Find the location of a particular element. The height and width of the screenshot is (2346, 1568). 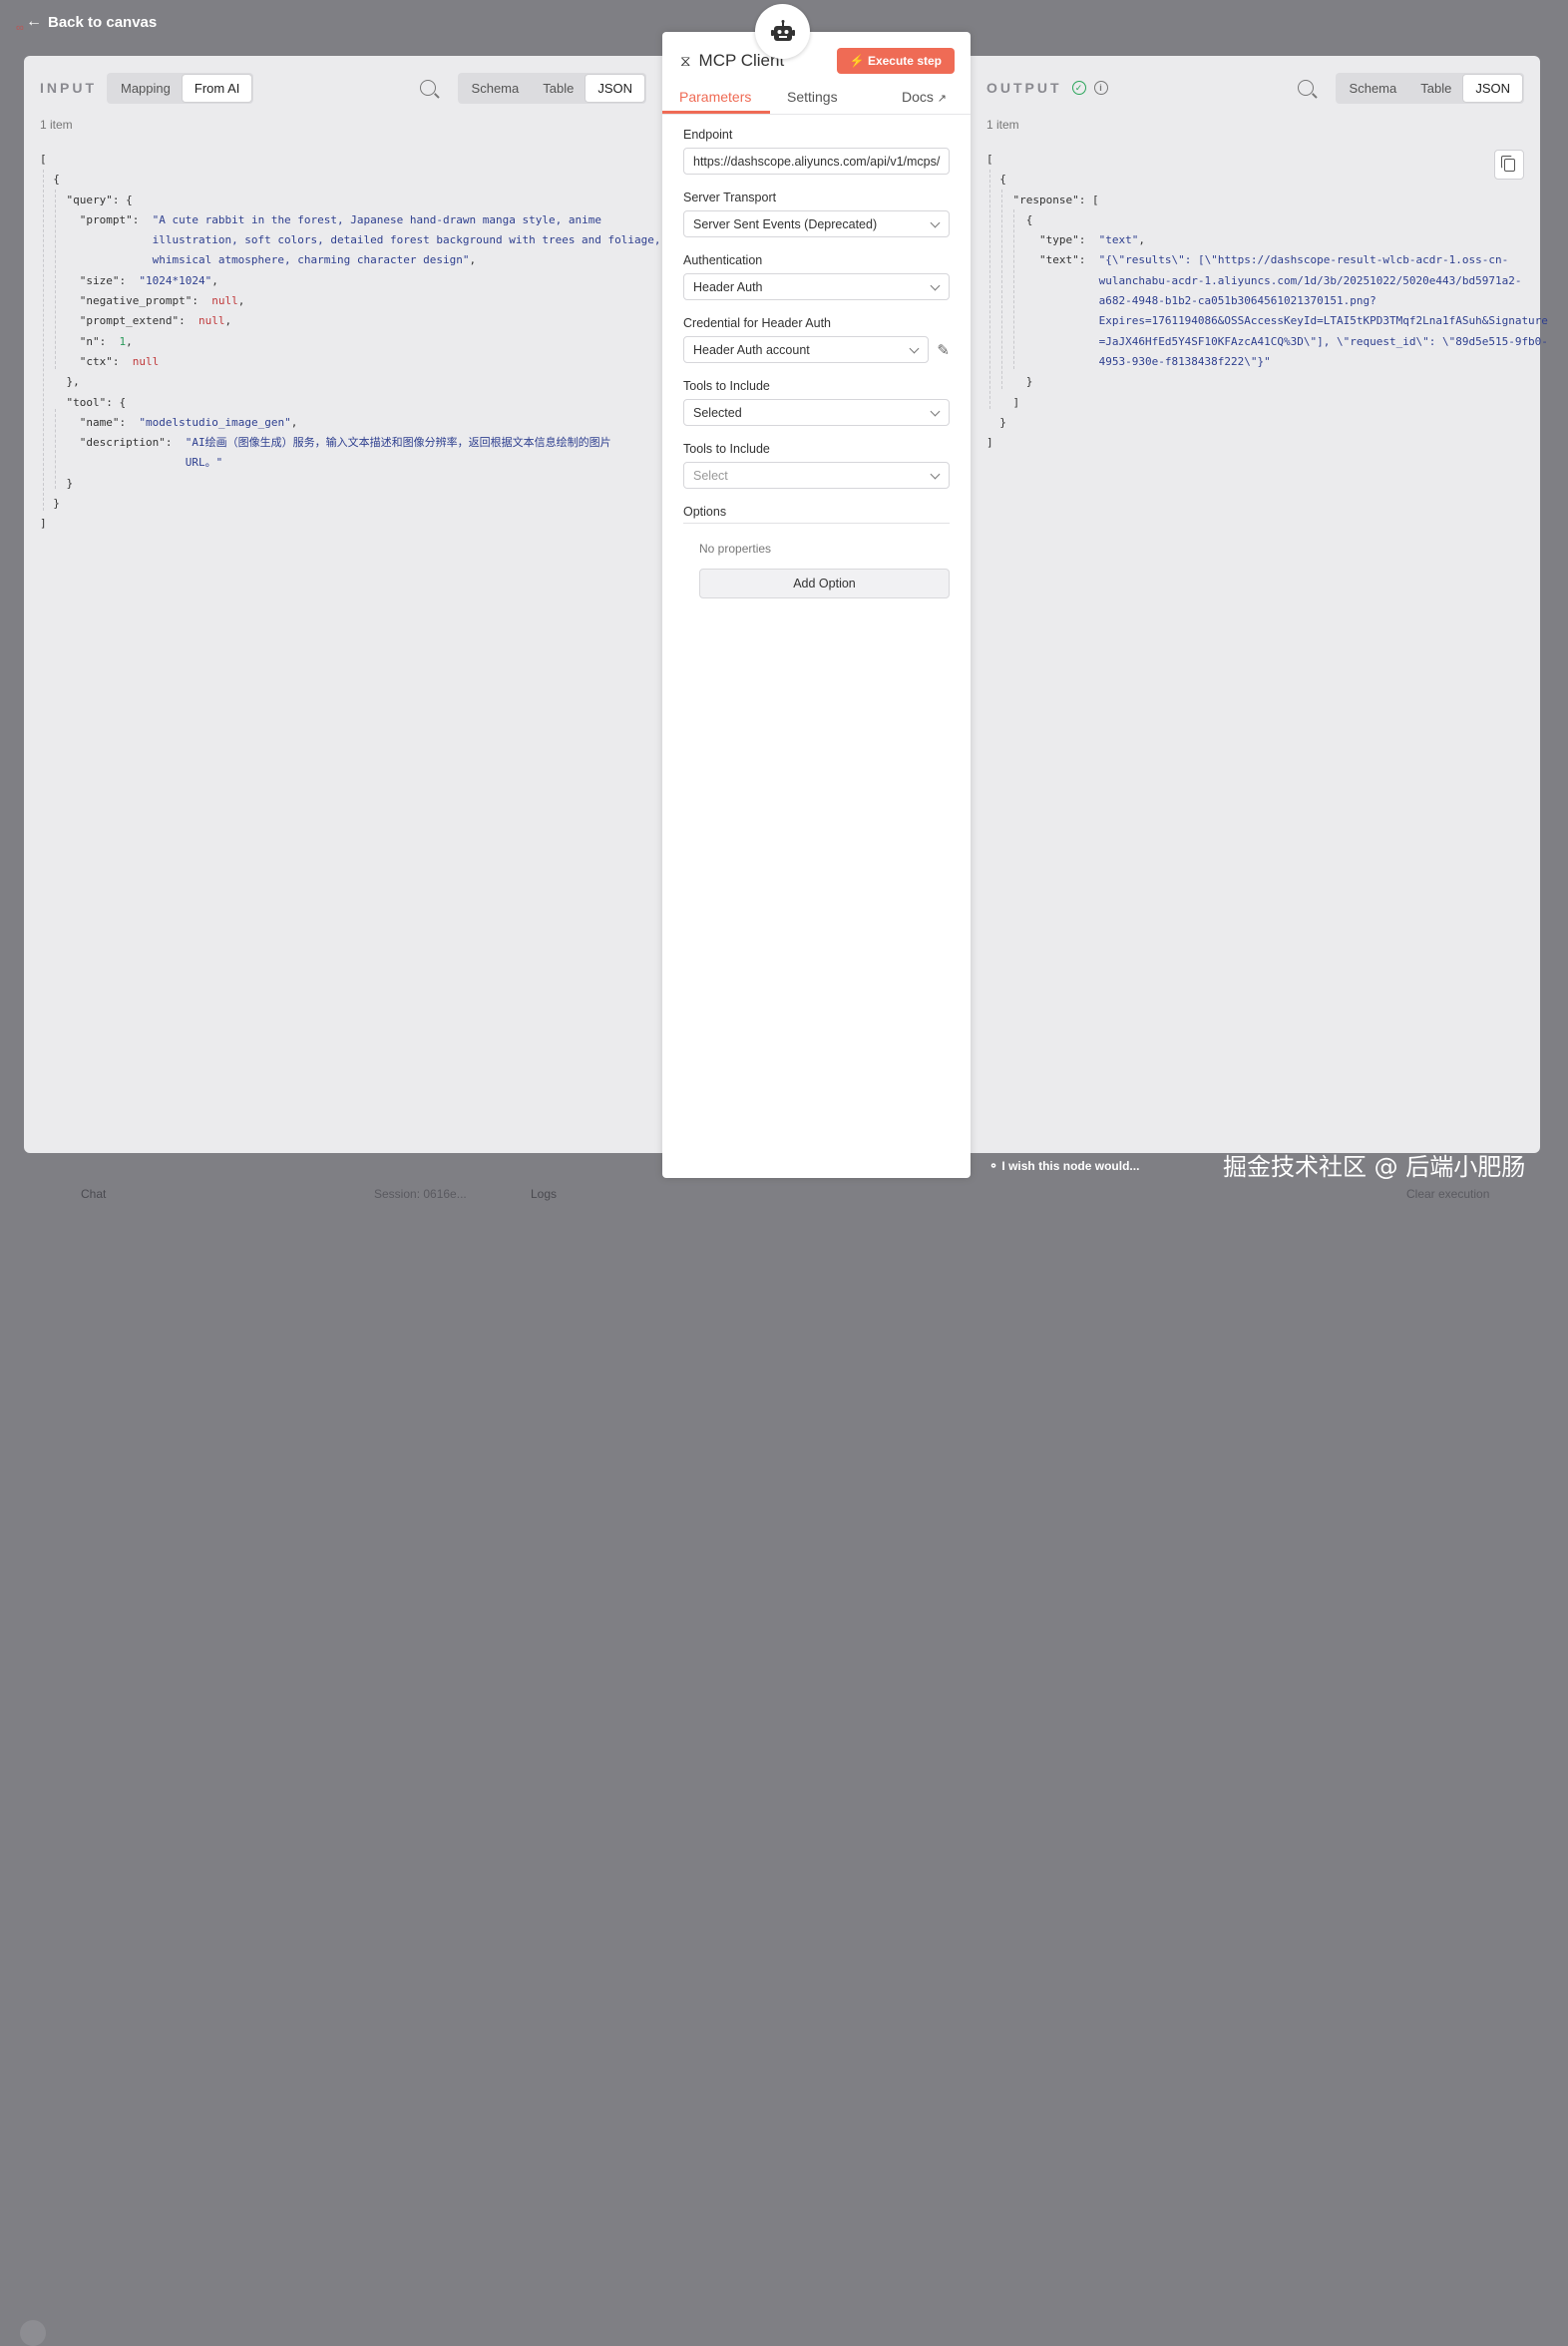

authentication-value: Header Auth is located at coordinates (728, 286).